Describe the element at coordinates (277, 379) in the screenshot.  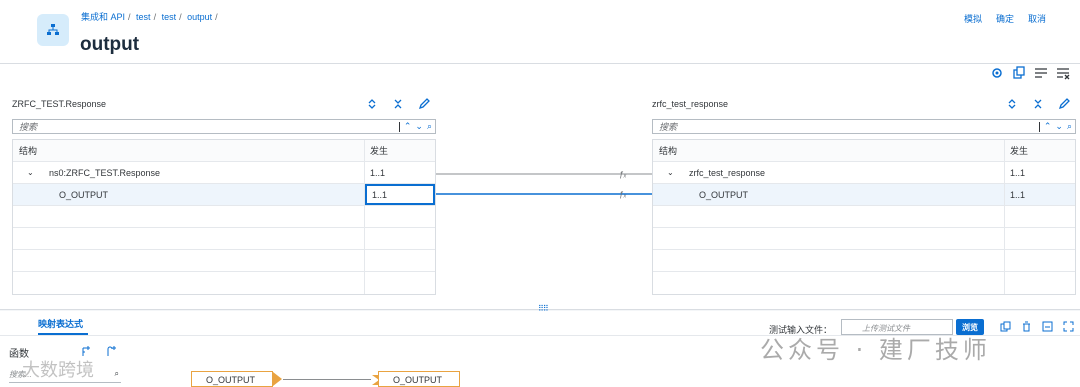
I see `source-node-arrow` at that location.